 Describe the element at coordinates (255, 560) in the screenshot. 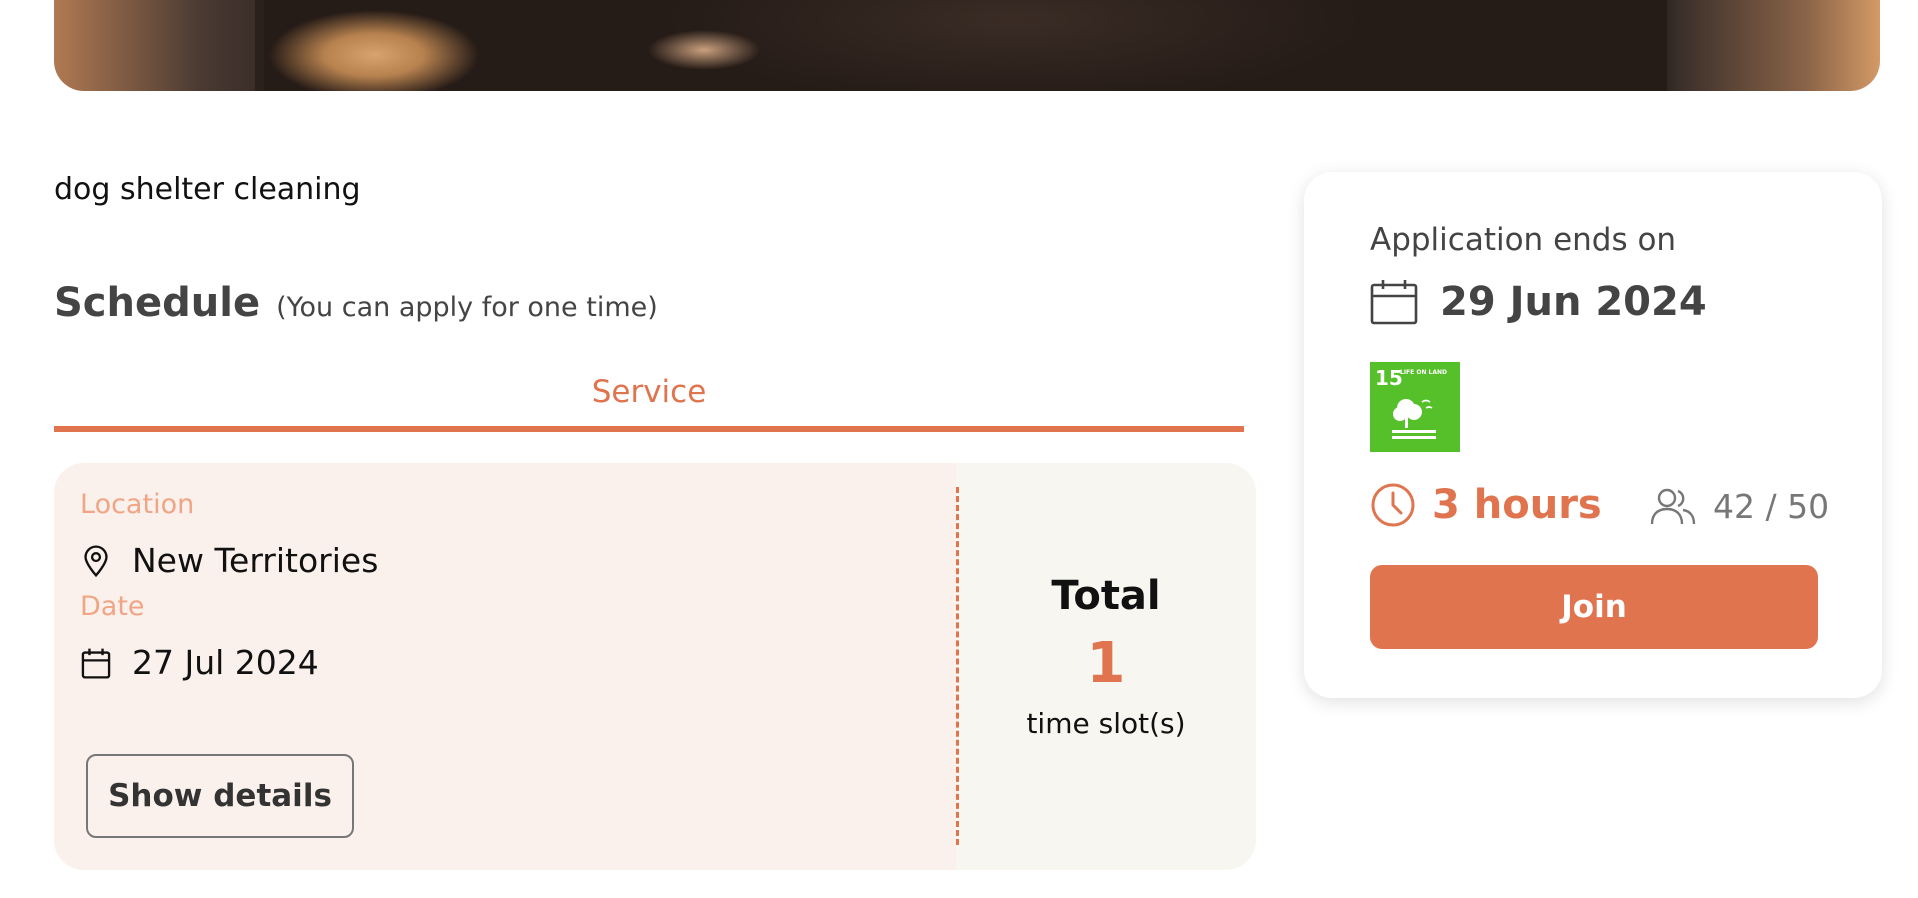

I see `location-value: New Territories` at that location.